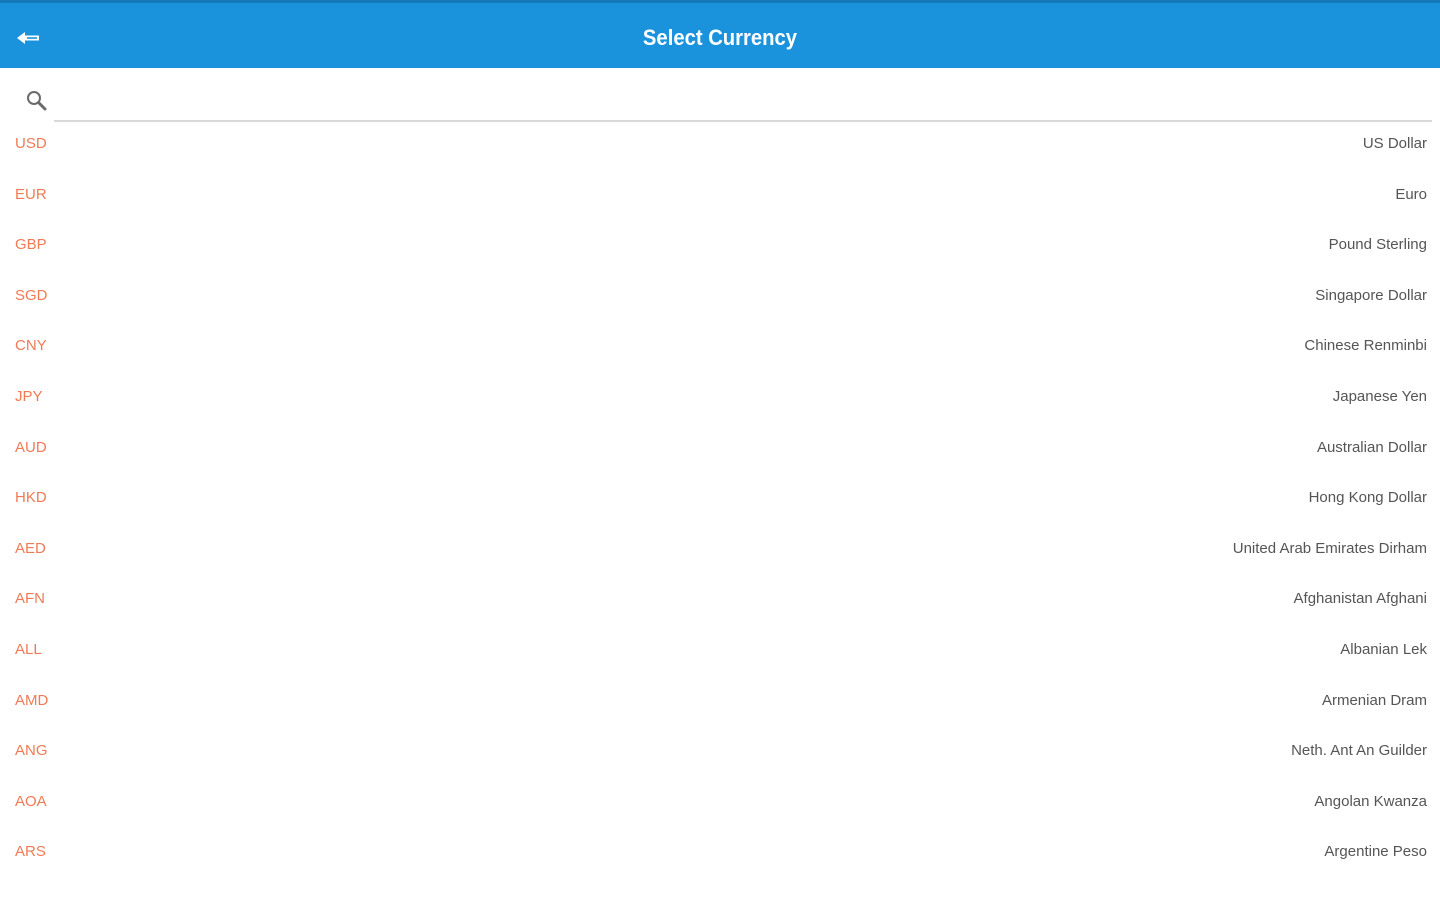 The image size is (1440, 900). I want to click on page-title: Select Currency, so click(720, 37).